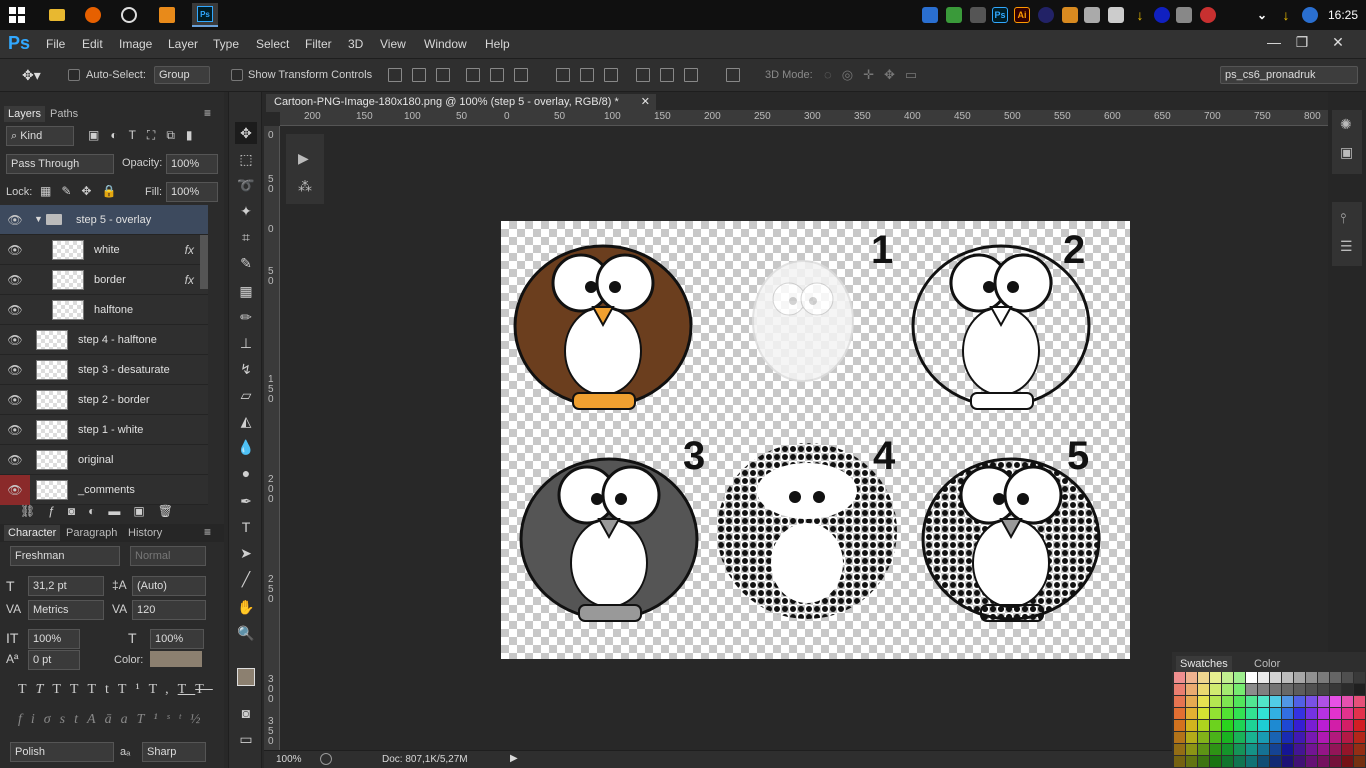  I want to click on layer-row-border: 👁 border fx, so click(104, 280).